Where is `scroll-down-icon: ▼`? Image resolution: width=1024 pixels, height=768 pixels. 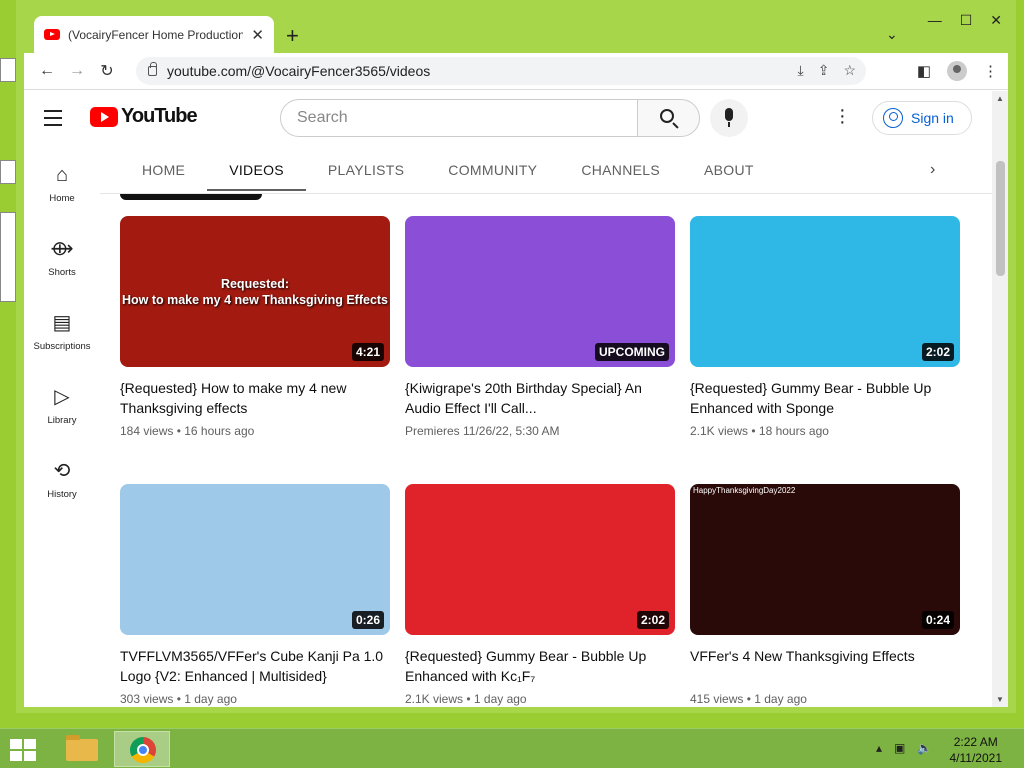 scroll-down-icon: ▼ is located at coordinates (1000, 699).